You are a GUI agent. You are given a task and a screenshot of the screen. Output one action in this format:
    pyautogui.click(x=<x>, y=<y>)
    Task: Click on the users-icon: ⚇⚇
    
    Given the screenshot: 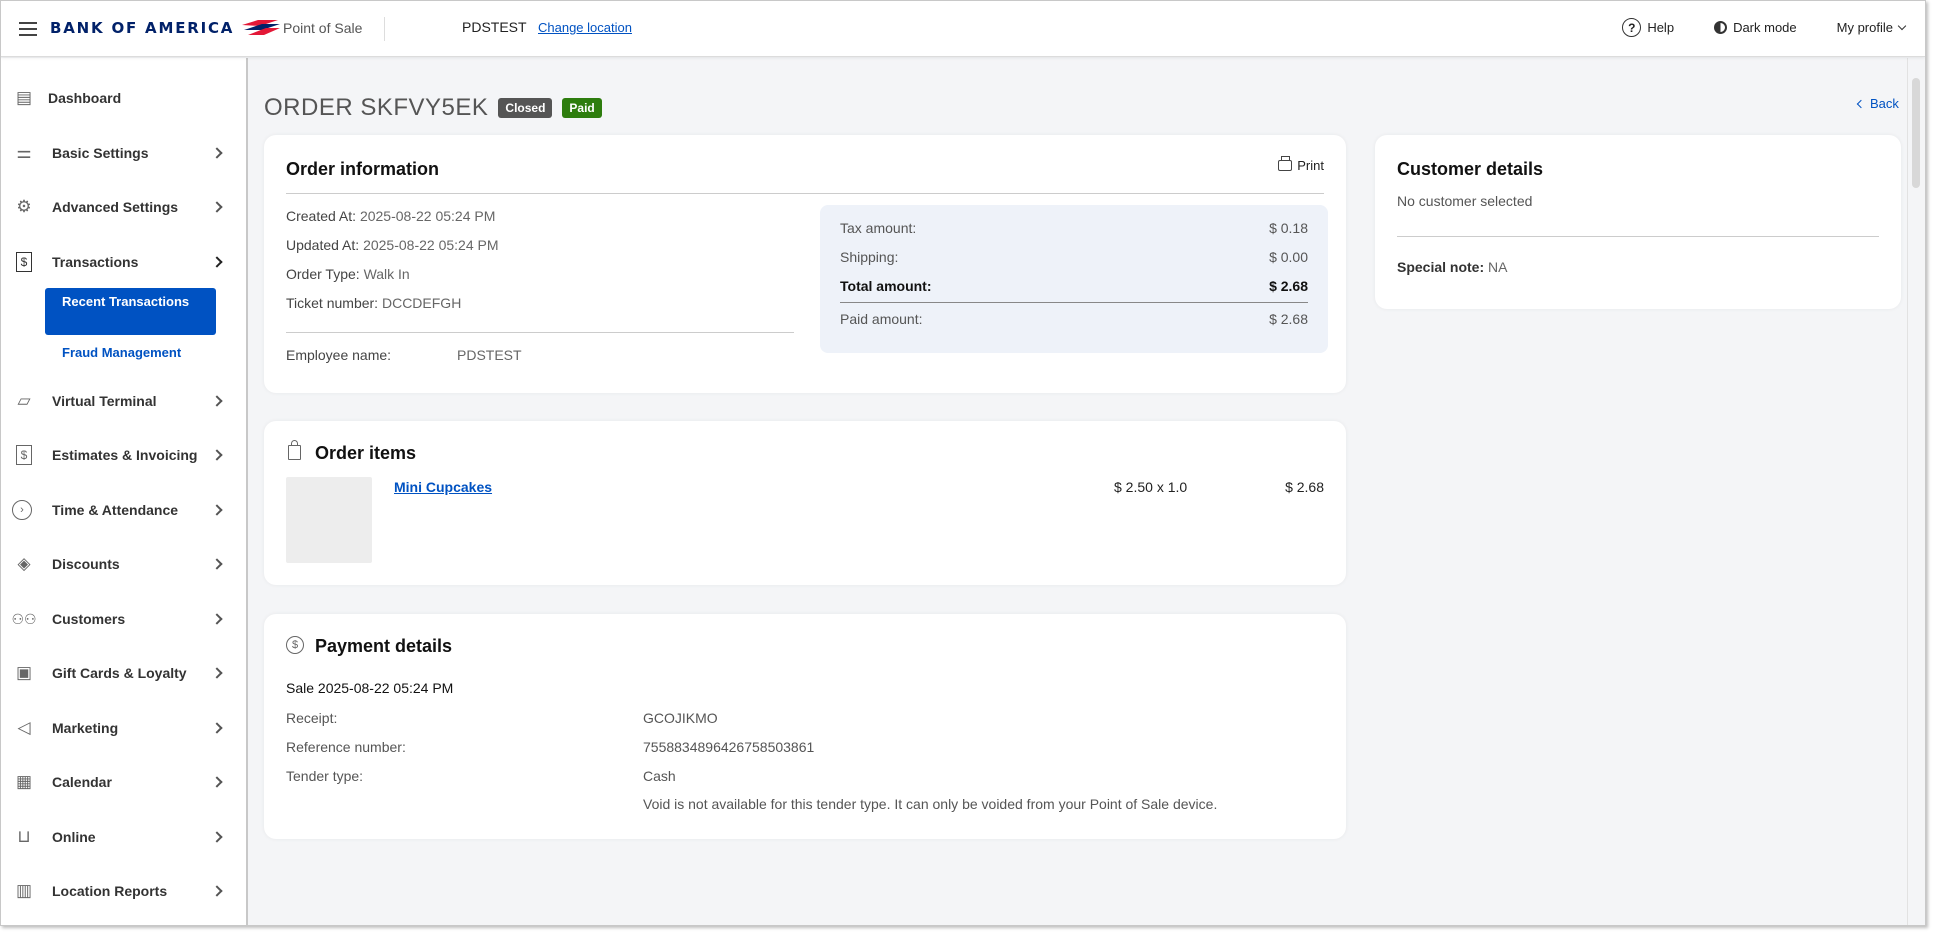 What is the action you would take?
    pyautogui.click(x=24, y=618)
    